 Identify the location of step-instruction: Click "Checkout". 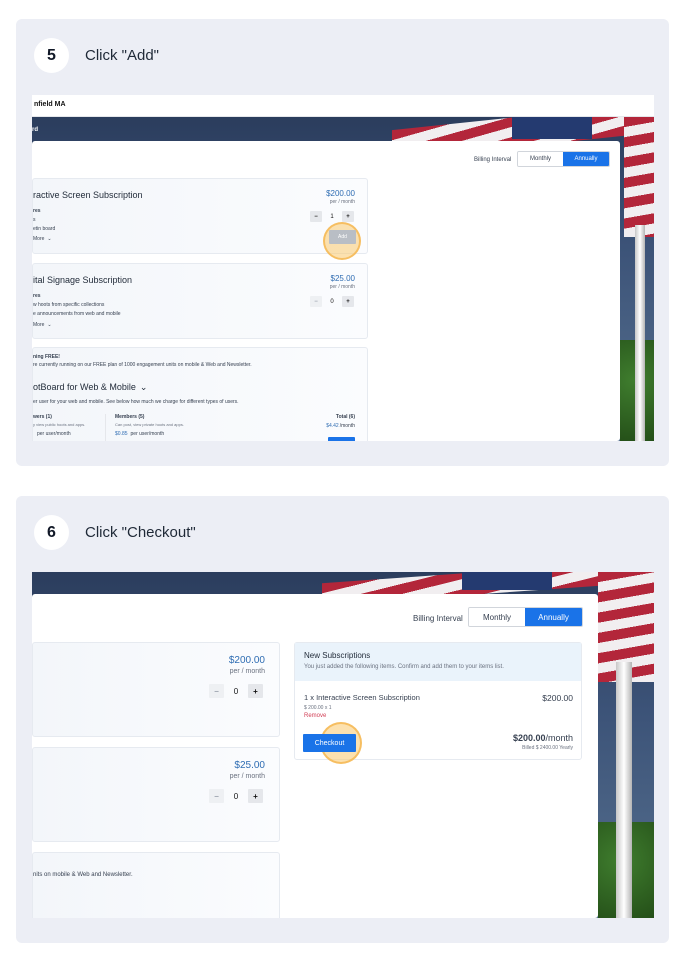
(140, 532).